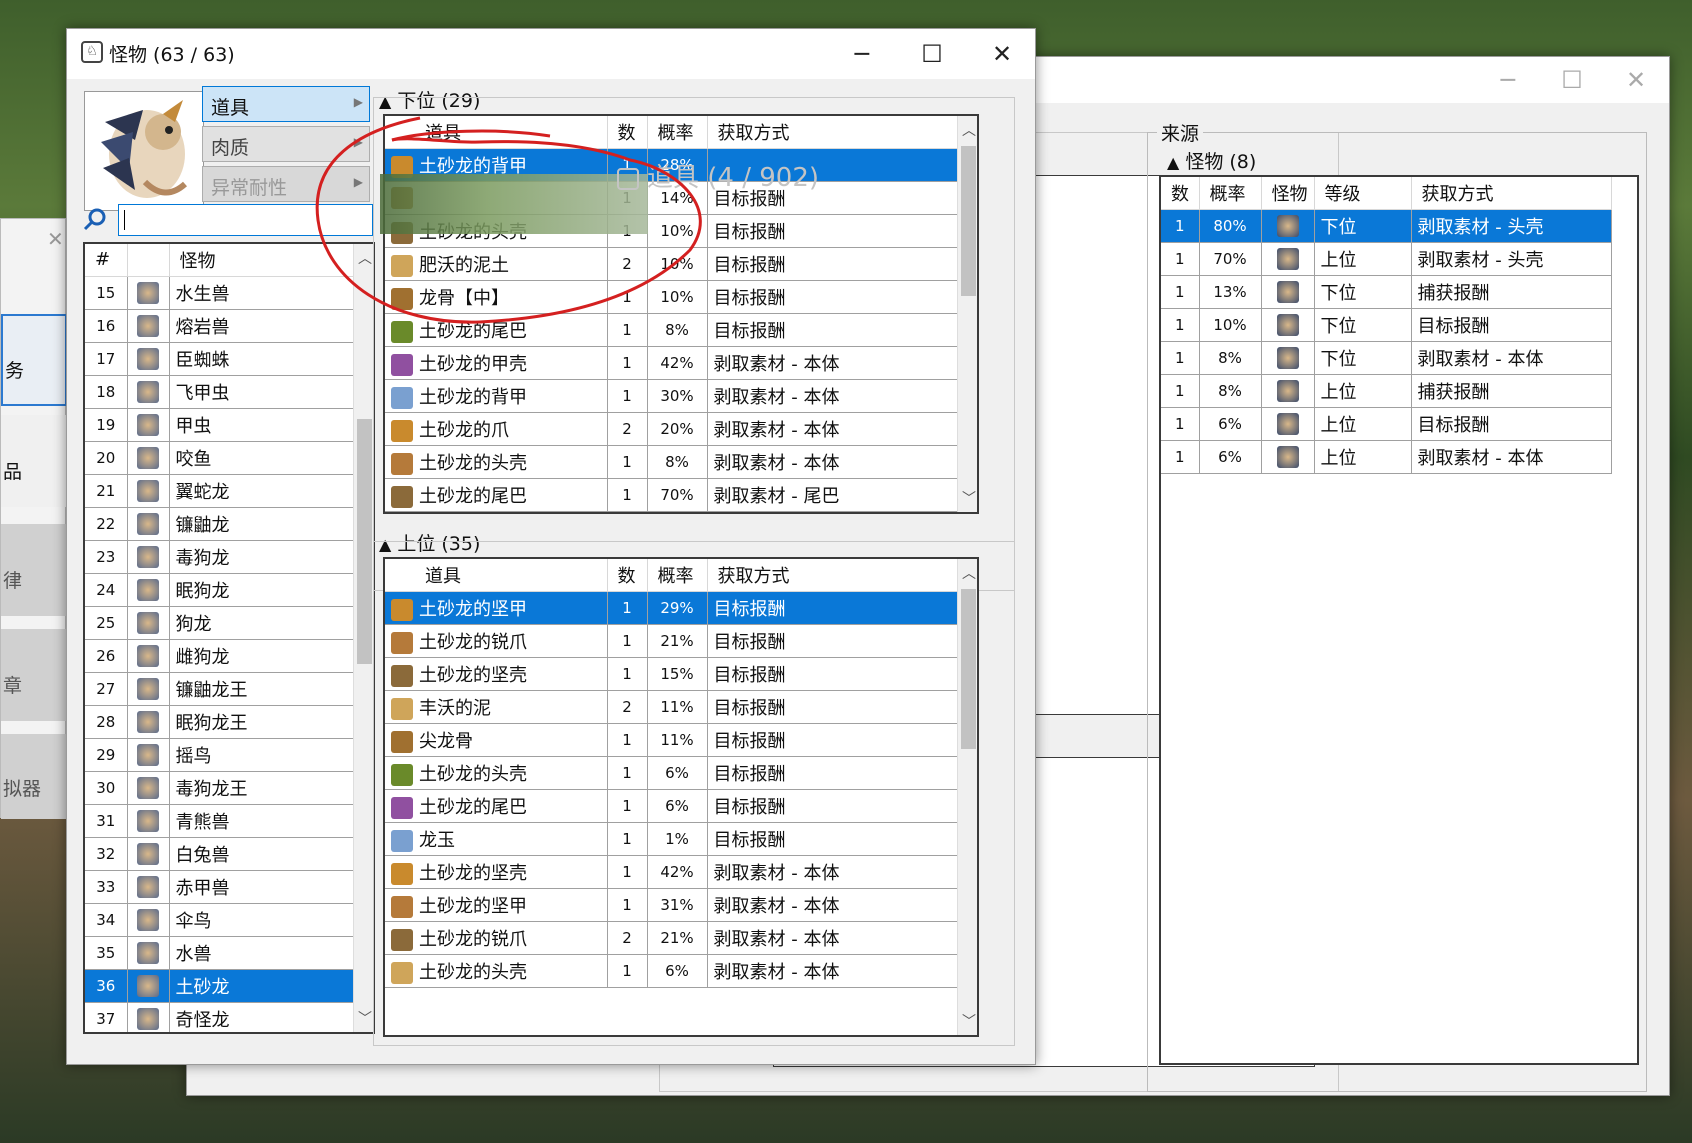  Describe the element at coordinates (34, 360) in the screenshot. I see `left-item-0: 务` at that location.